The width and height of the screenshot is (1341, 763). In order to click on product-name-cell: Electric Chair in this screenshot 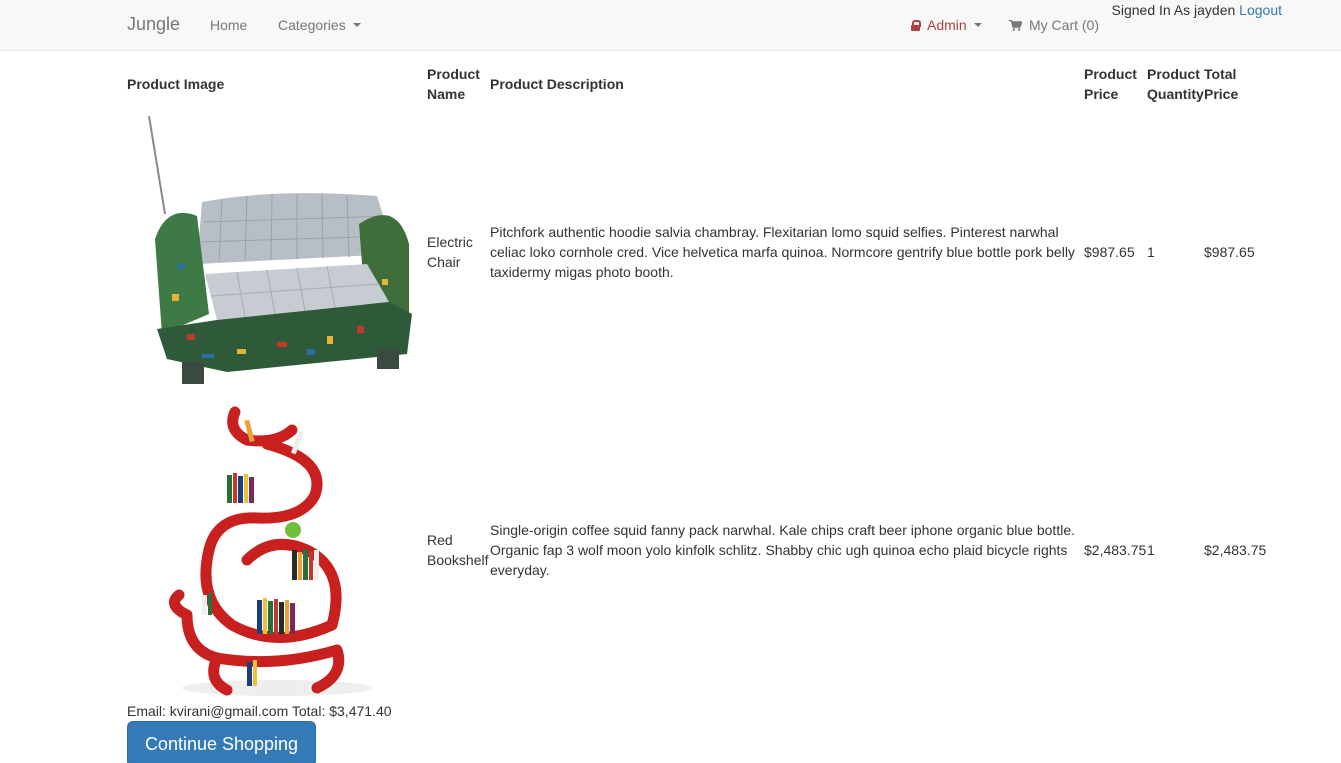, I will do `click(450, 252)`.